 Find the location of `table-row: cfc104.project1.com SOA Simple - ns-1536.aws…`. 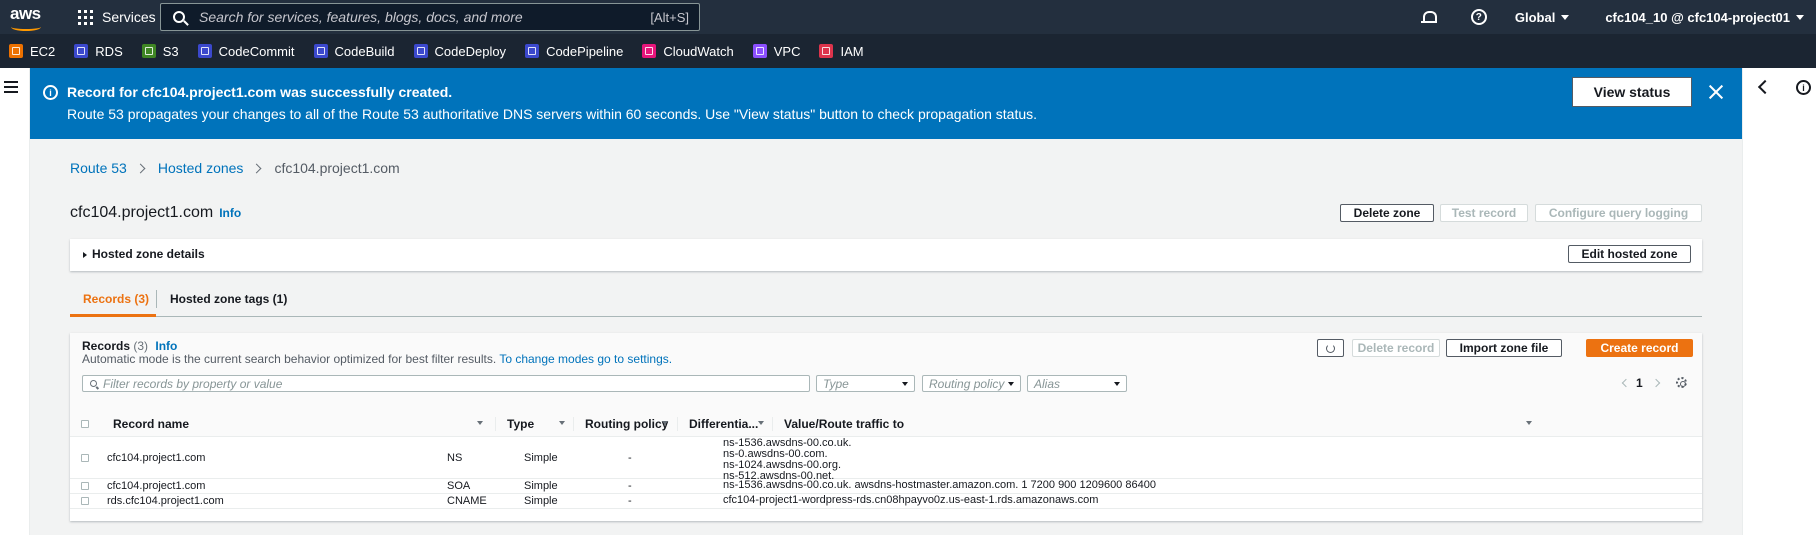

table-row: cfc104.project1.com SOA Simple - ns-1536.aws… is located at coordinates (886, 486).